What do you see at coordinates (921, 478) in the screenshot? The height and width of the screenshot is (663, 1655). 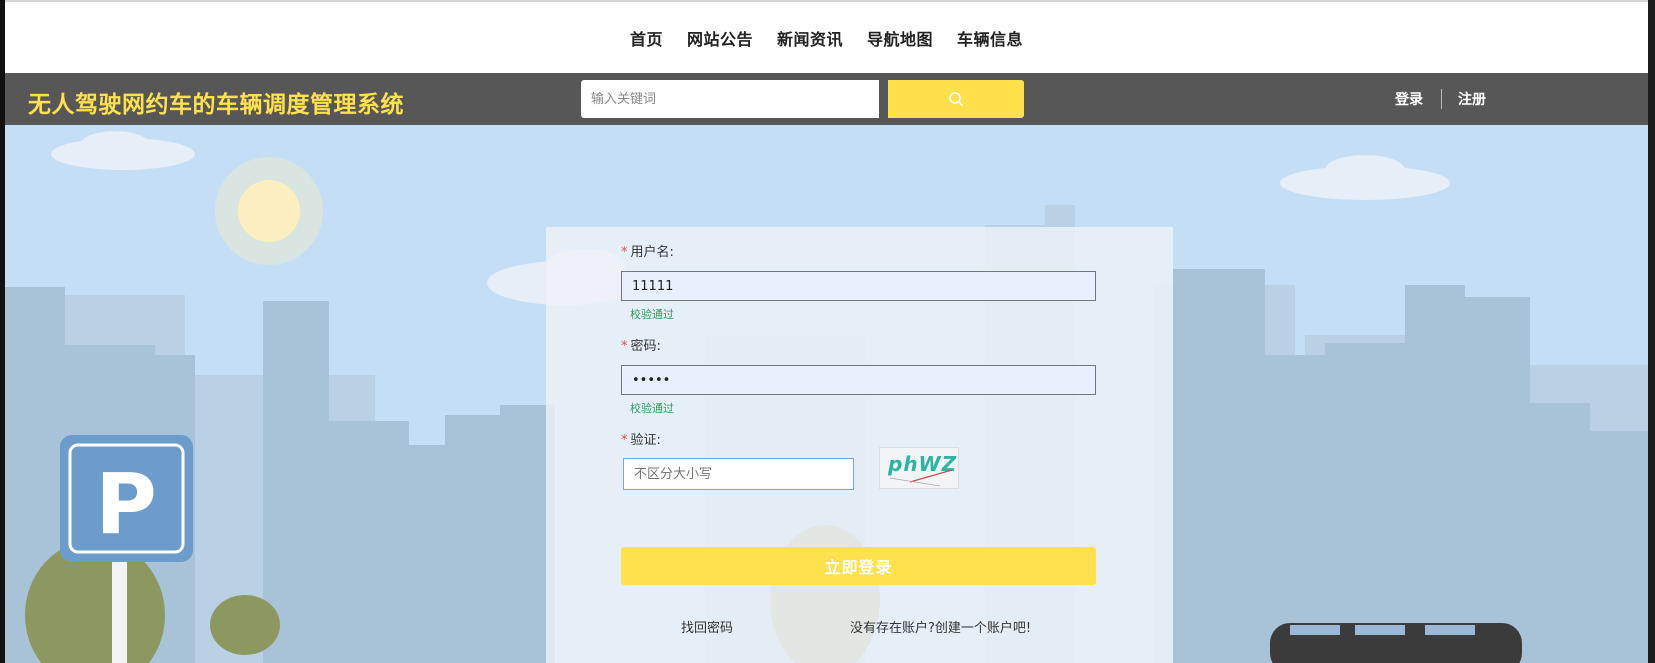 I see `captcha-noise-icon` at bounding box center [921, 478].